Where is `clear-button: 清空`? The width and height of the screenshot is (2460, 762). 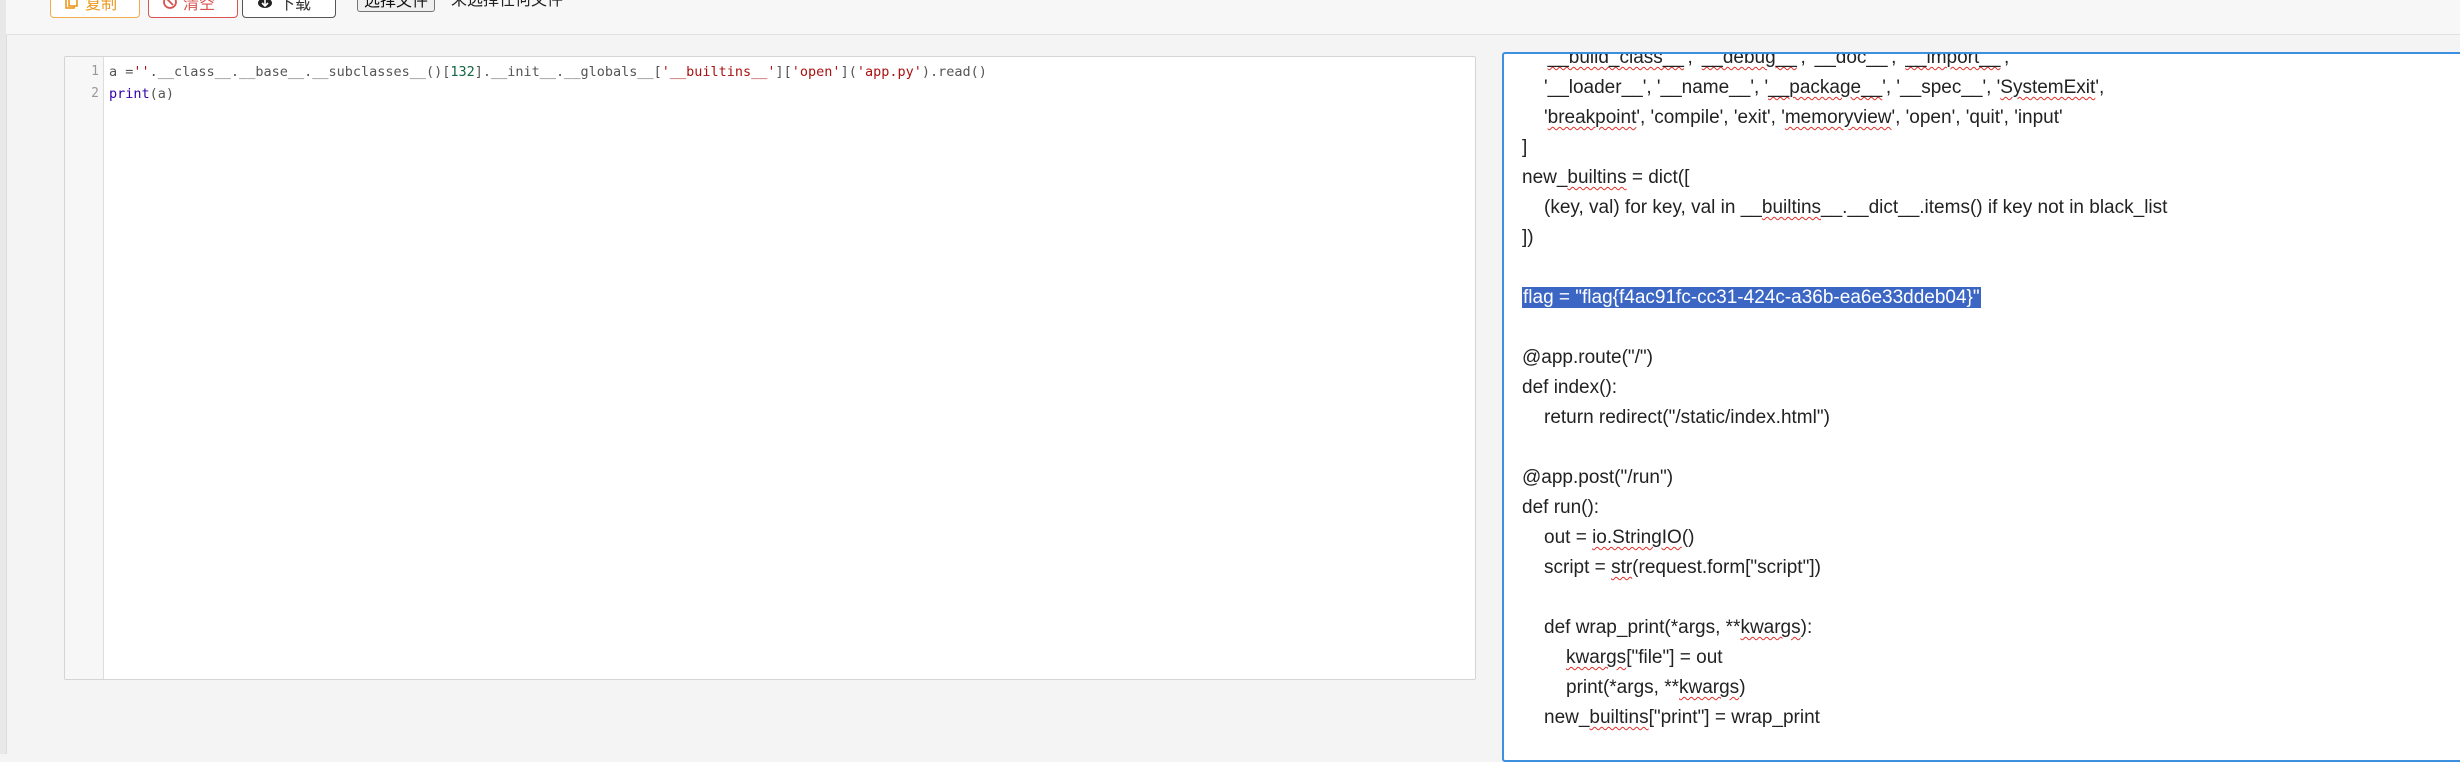
clear-button: 清空 is located at coordinates (193, 9).